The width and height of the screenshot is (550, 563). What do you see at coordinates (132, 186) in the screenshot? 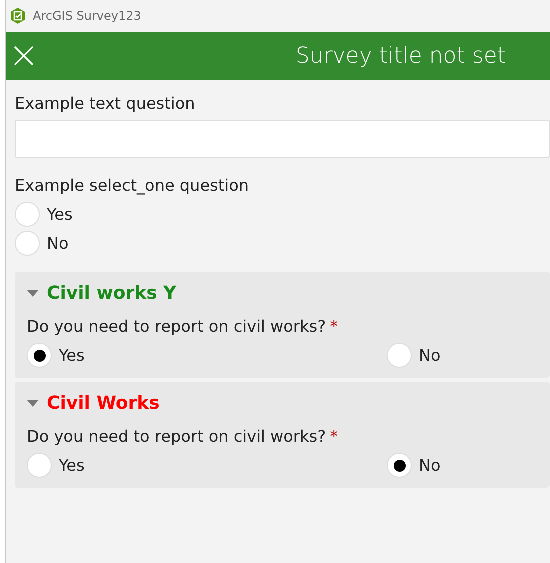
I see `question-label: Example select_one question` at bounding box center [132, 186].